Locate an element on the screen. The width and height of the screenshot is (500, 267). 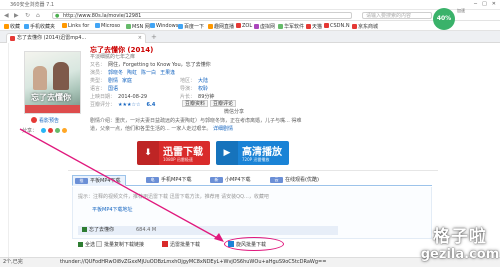
watermark-en: gezila.com is located at coordinates (460, 254).